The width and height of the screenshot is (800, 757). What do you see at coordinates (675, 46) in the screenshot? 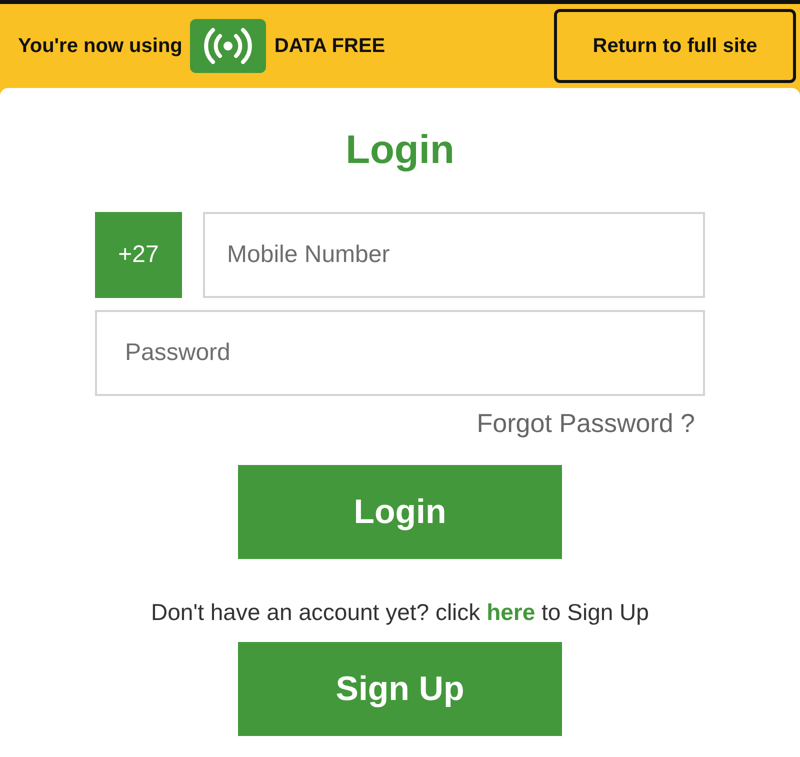
I see `return-button: Return to full site` at bounding box center [675, 46].